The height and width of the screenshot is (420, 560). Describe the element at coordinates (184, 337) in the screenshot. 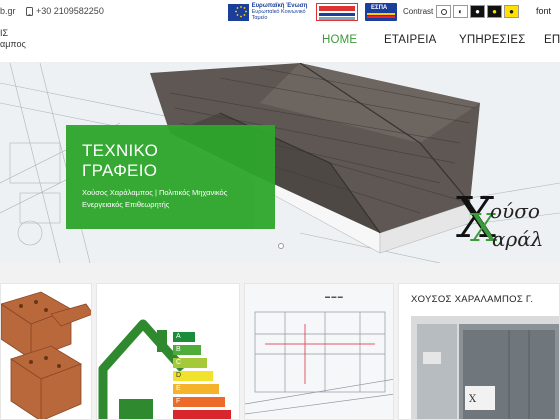

I see `energy-bar-a: A` at that location.